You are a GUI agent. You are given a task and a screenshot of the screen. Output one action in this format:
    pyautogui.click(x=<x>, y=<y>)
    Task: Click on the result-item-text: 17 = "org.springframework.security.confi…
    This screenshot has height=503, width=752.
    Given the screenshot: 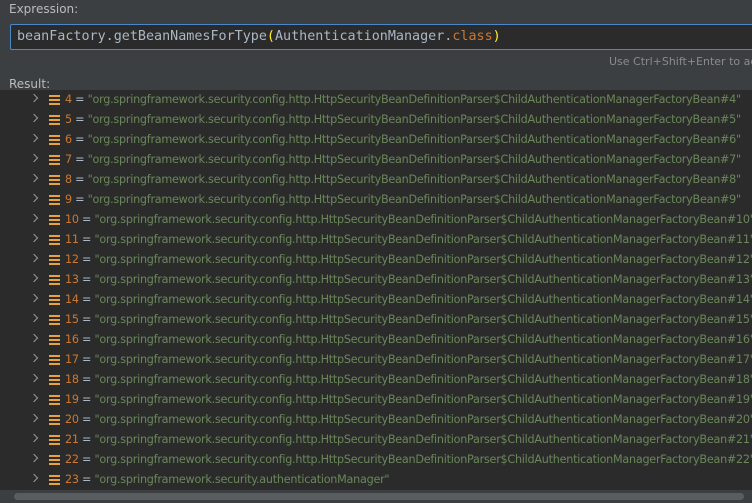 What is the action you would take?
    pyautogui.click(x=408, y=360)
    